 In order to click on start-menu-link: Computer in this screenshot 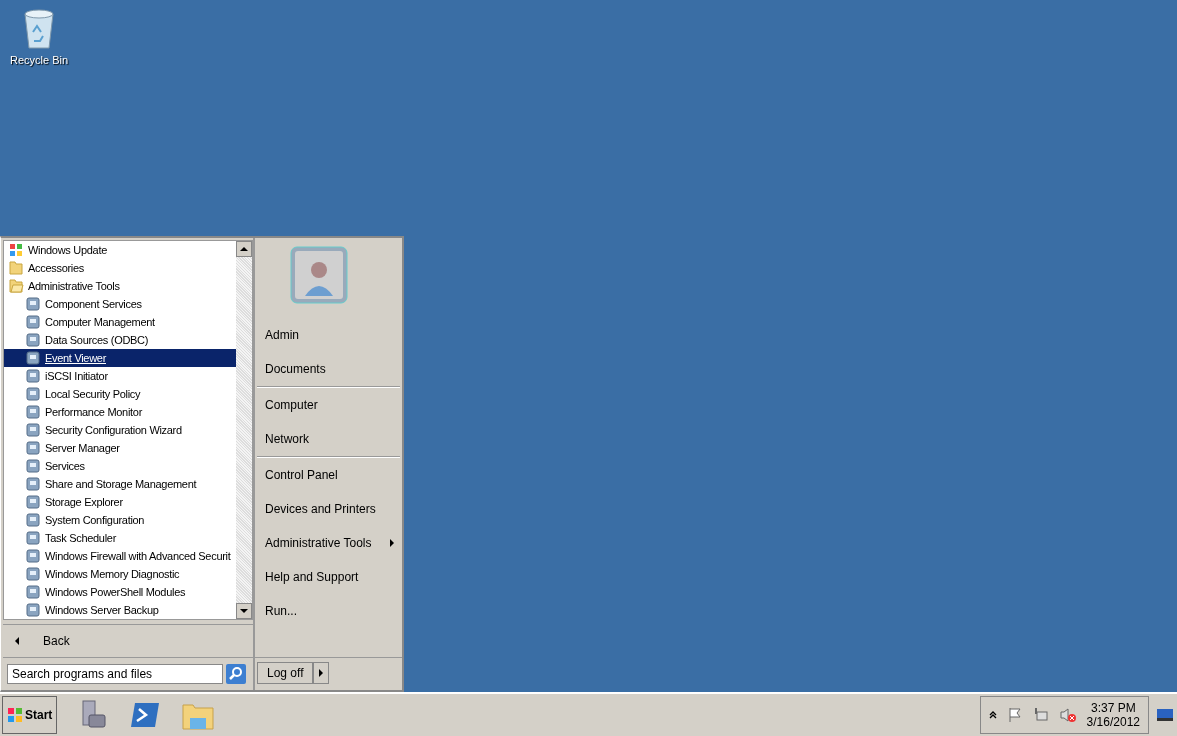, I will do `click(328, 405)`.